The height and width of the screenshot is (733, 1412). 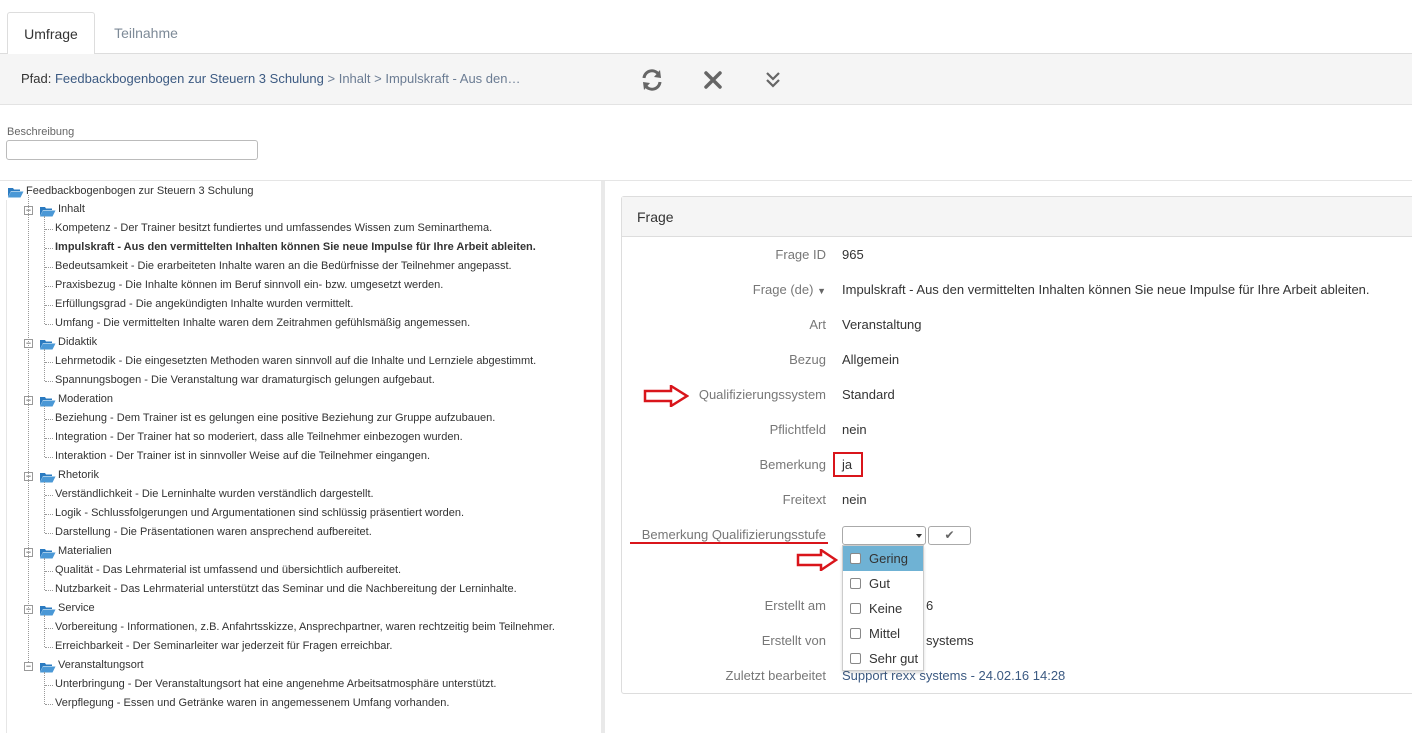 What do you see at coordinates (789, 289) in the screenshot?
I see `frage-de-label: Frage (de) ▼` at bounding box center [789, 289].